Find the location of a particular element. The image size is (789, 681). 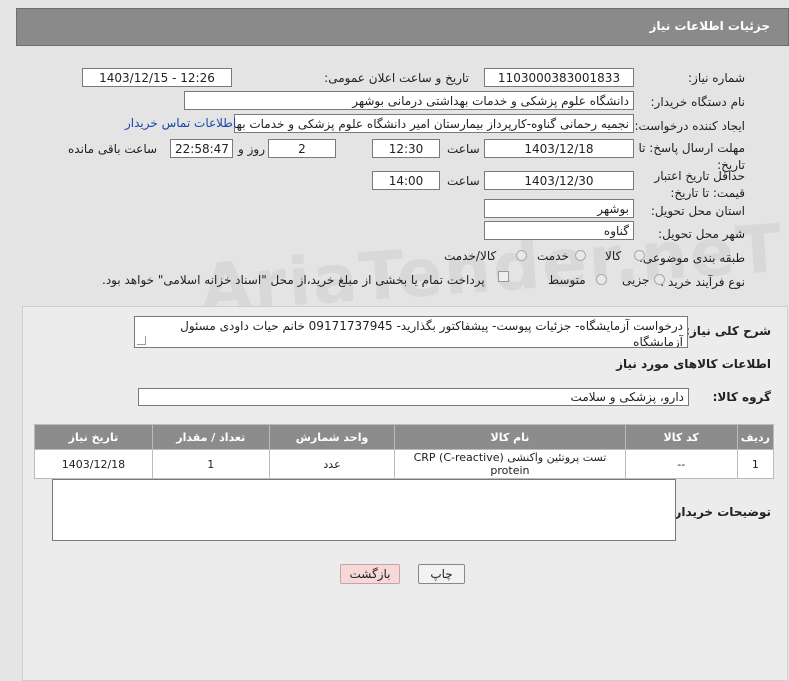

cell-row: 1 is located at coordinates (755, 464).